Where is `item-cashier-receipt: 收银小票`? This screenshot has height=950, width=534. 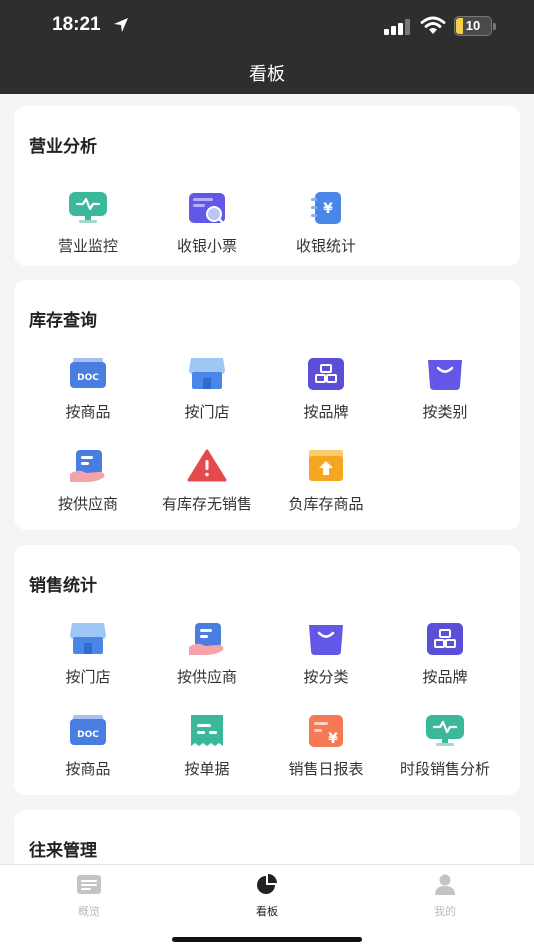 item-cashier-receipt: 收银小票 is located at coordinates (207, 223).